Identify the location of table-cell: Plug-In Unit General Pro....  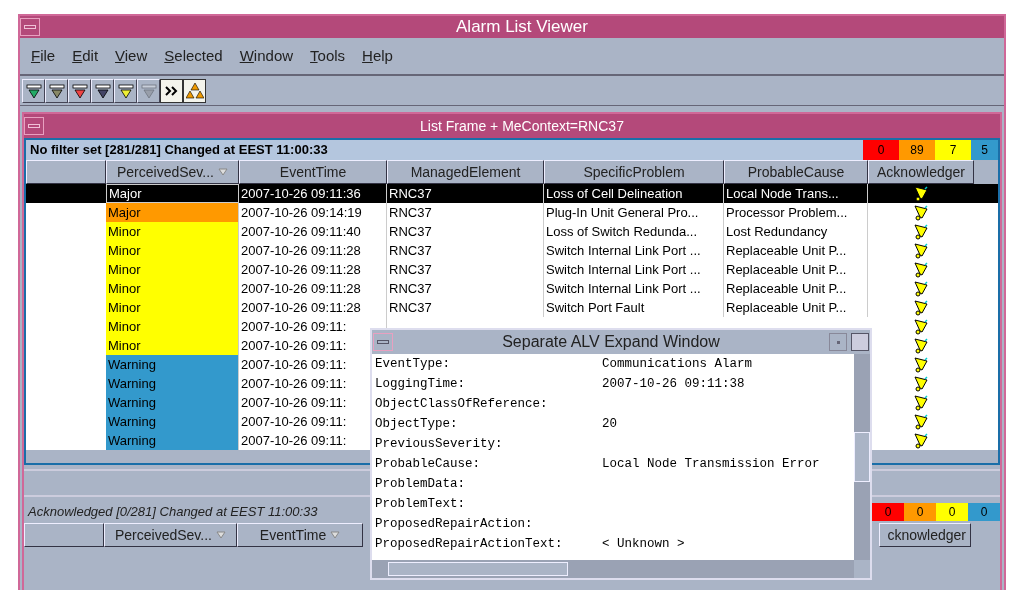
(634, 212).